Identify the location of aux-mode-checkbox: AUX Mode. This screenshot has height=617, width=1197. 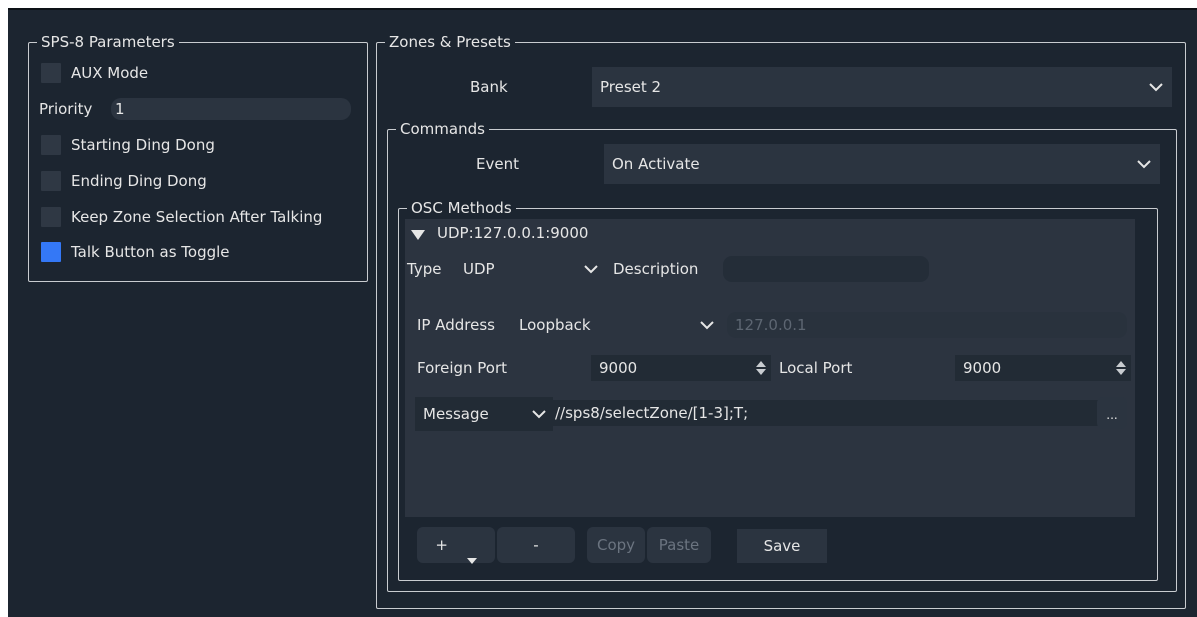
(94, 73).